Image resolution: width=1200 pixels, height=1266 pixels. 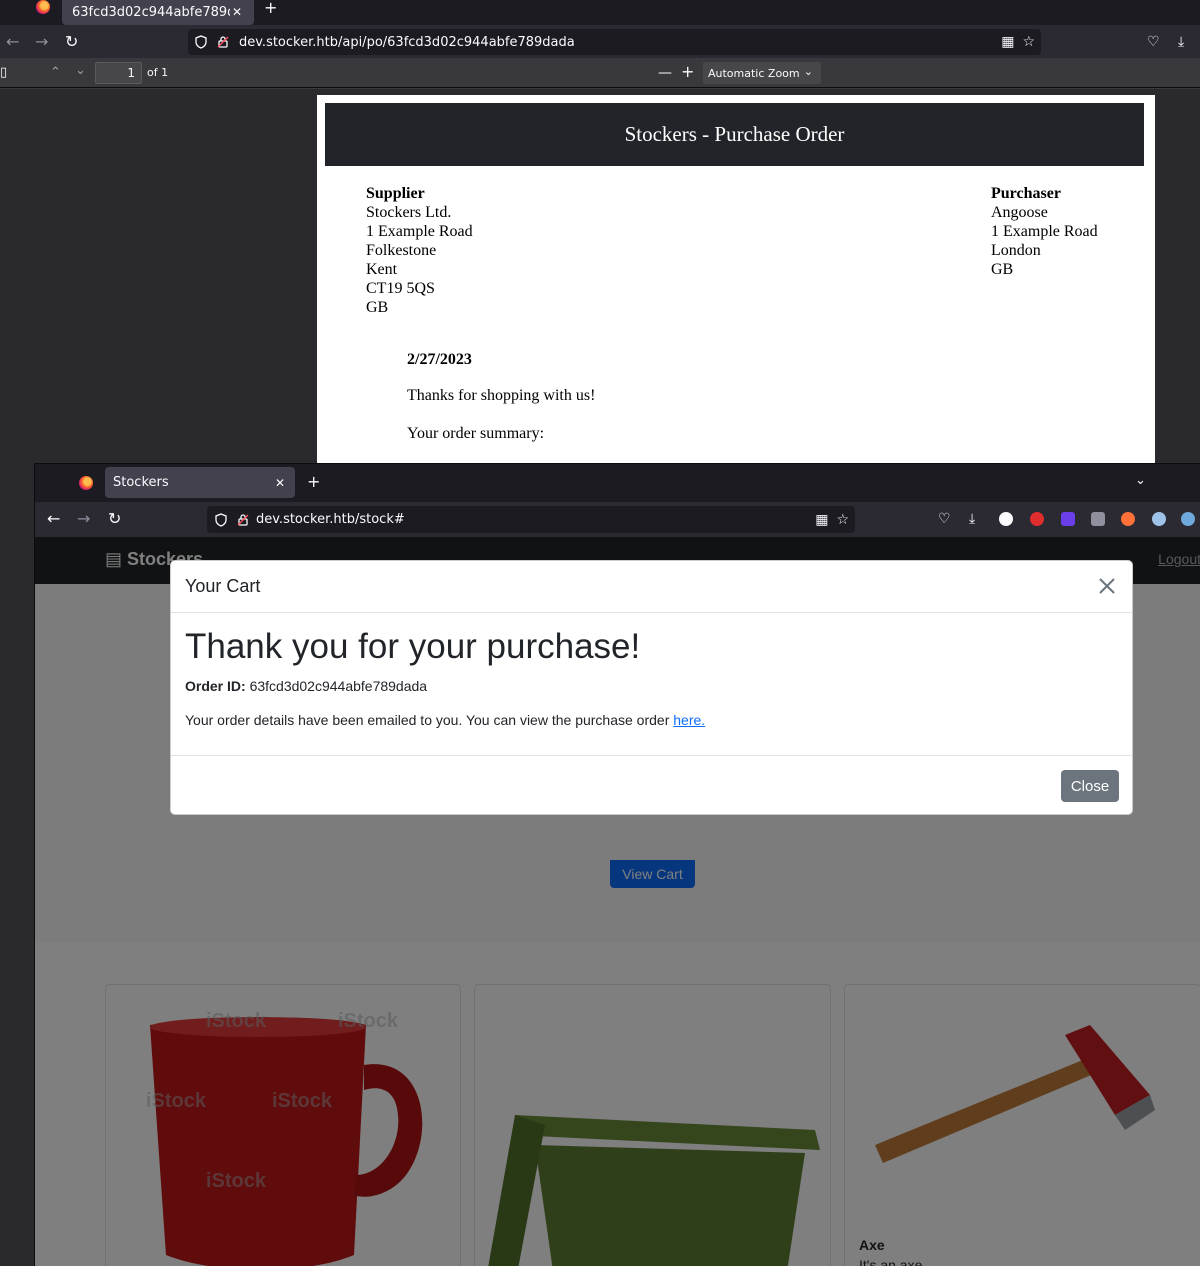 I want to click on tab-title: Stockers, so click(x=141, y=482).